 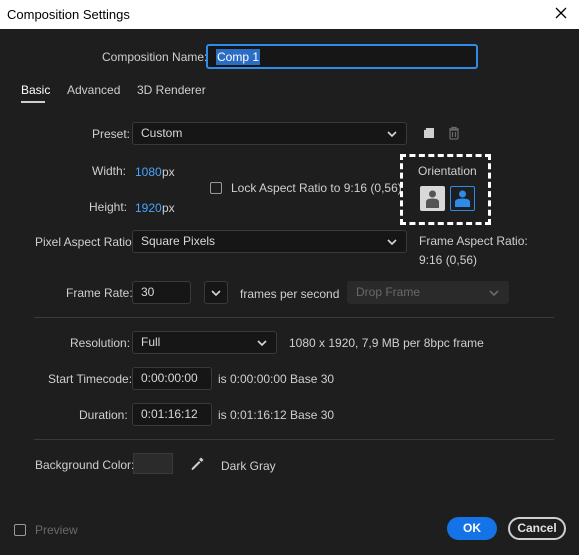 What do you see at coordinates (448, 260) in the screenshot?
I see `frame-aspect-value: 9:16 (0,56)` at bounding box center [448, 260].